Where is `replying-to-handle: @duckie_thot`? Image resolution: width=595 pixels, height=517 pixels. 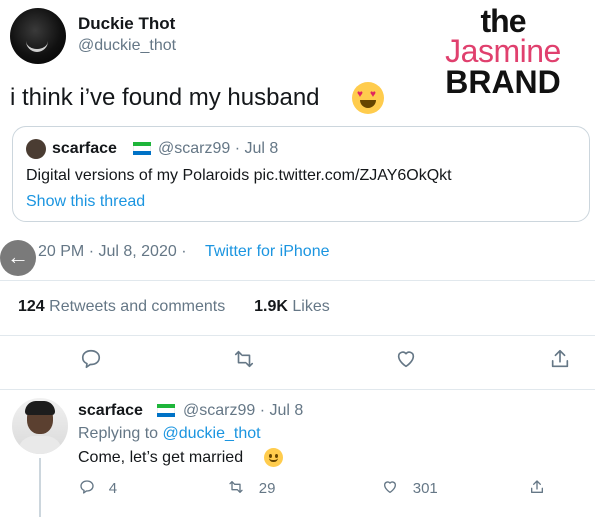
replying-to-handle: @duckie_thot is located at coordinates (212, 433).